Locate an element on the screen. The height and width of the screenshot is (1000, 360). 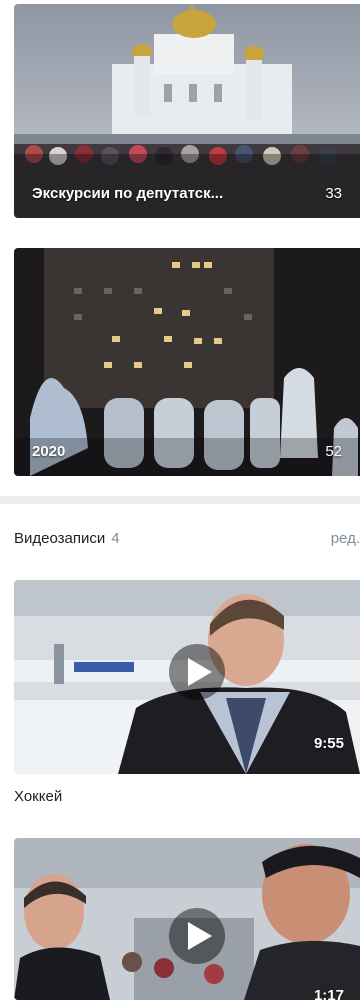
videos-count: 4 is located at coordinates (115, 538).